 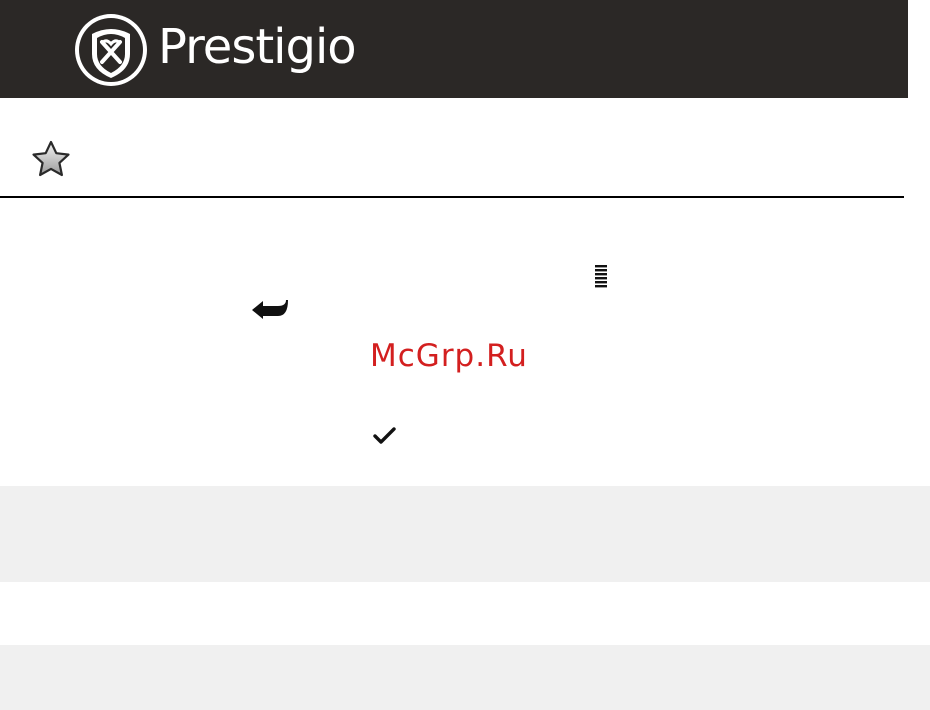 What do you see at coordinates (51, 160) in the screenshot?
I see `star-icon` at bounding box center [51, 160].